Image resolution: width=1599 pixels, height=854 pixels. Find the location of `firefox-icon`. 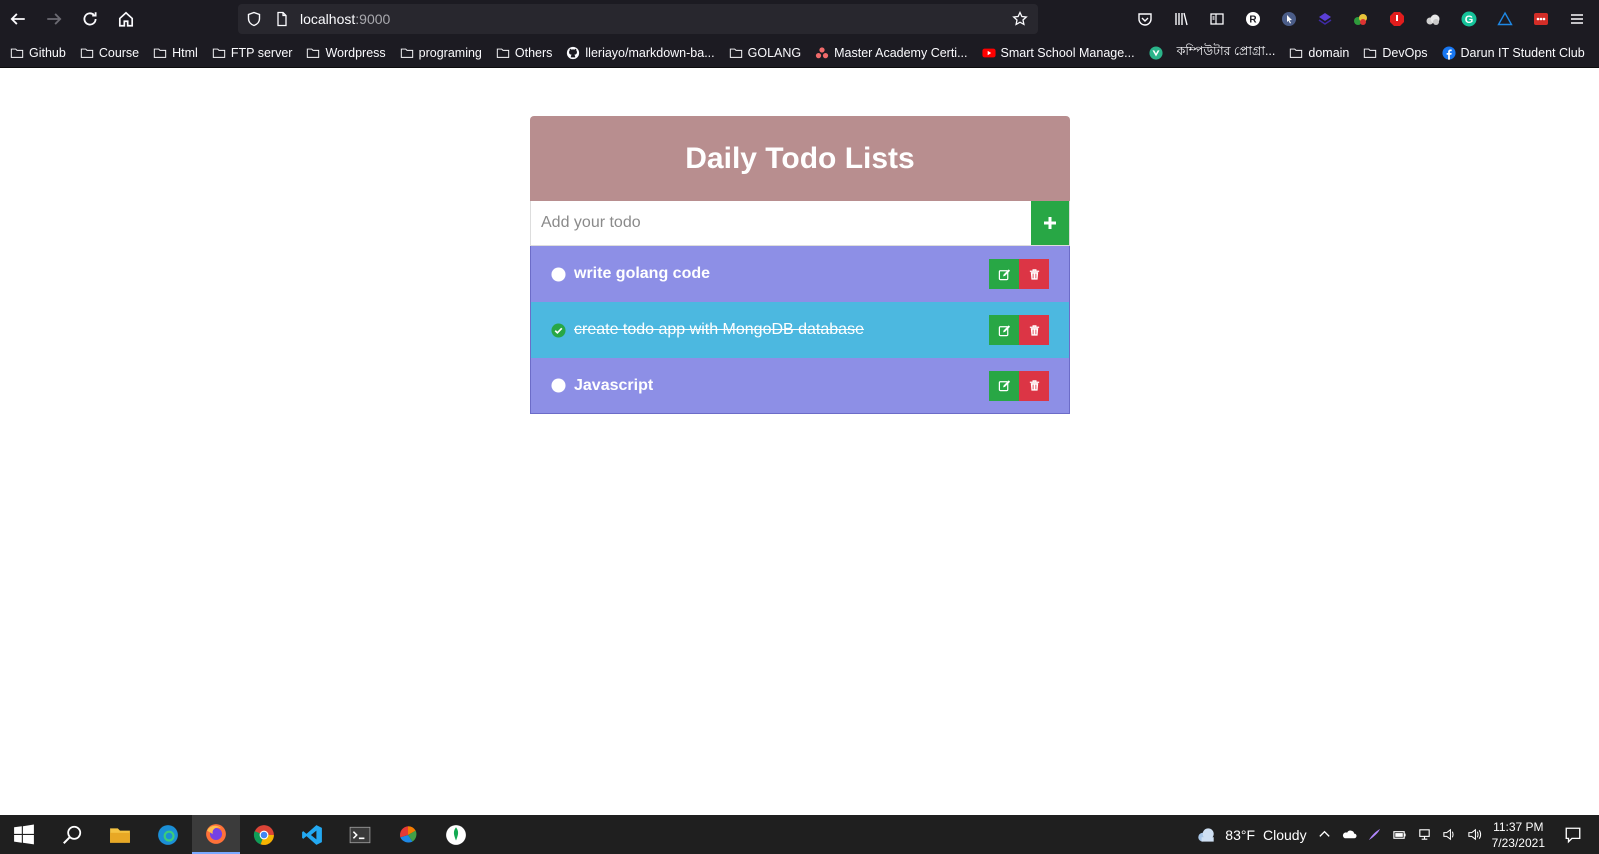

firefox-icon is located at coordinates (216, 833).